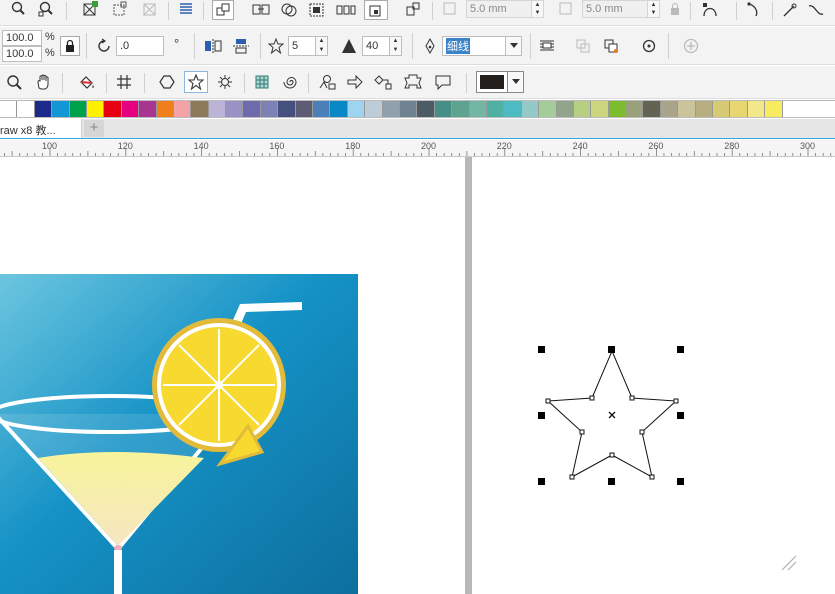 The height and width of the screenshot is (594, 835). Describe the element at coordinates (213, 46) in the screenshot. I see `mirror-horizontal-icon` at that location.